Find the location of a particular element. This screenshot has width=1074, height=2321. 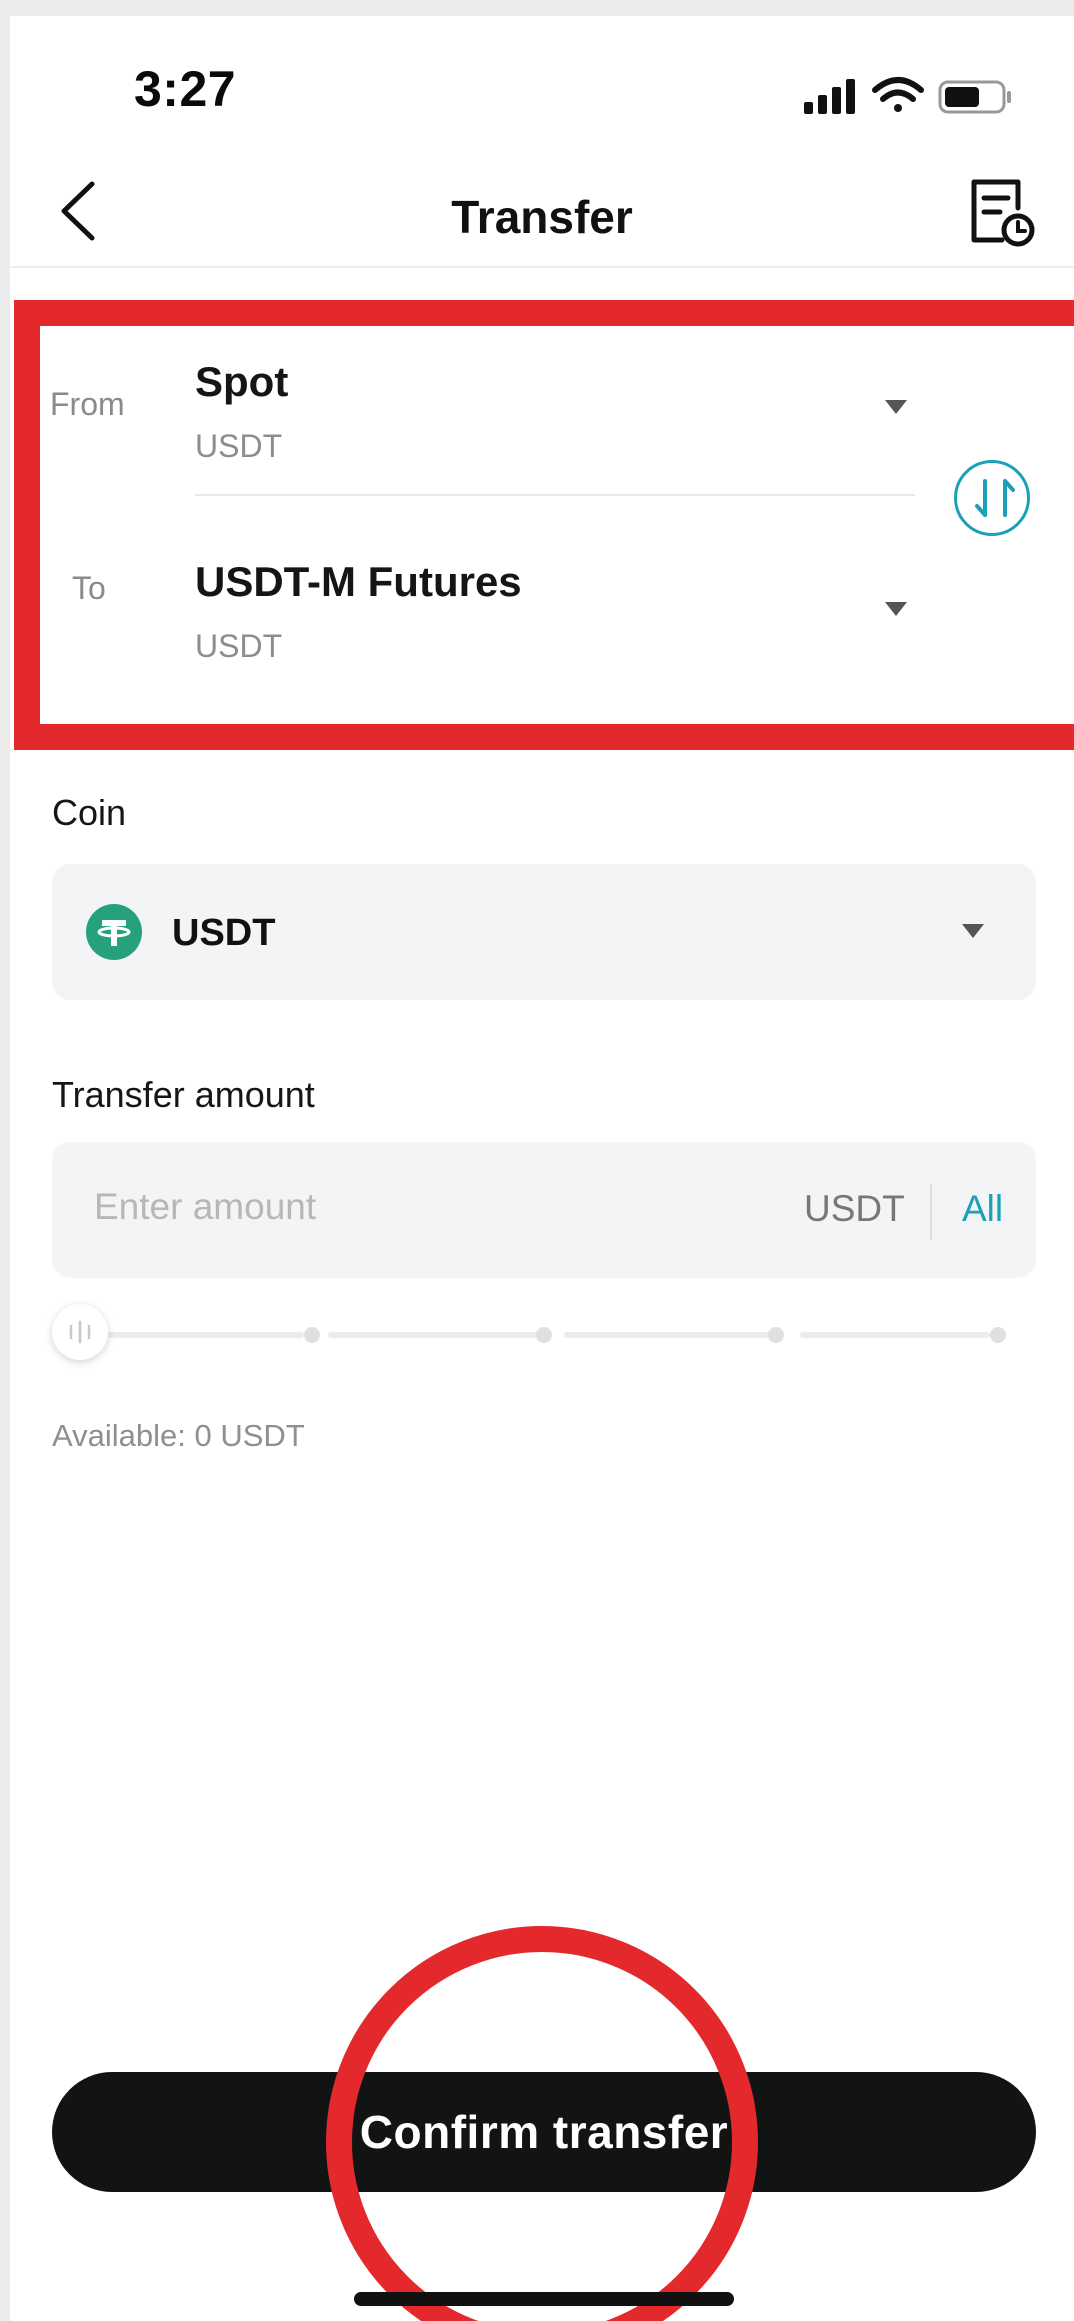

status-icons is located at coordinates (907, 95).